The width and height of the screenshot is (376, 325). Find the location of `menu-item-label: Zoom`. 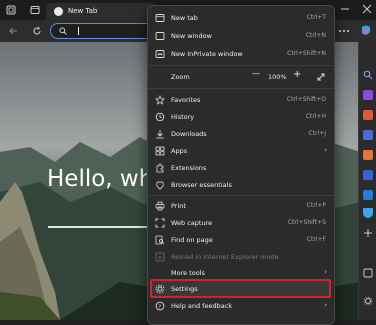

menu-item-label: Zoom is located at coordinates (180, 77).